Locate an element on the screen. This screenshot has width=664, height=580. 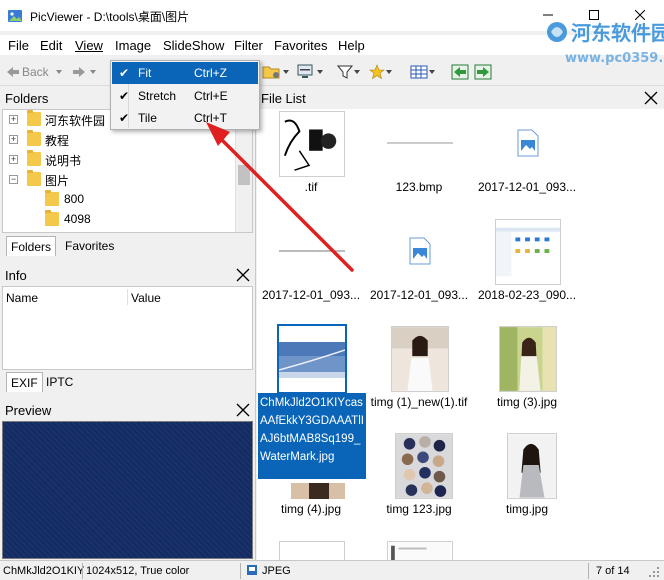
tab-iptc: IPTC is located at coordinates (59, 382).